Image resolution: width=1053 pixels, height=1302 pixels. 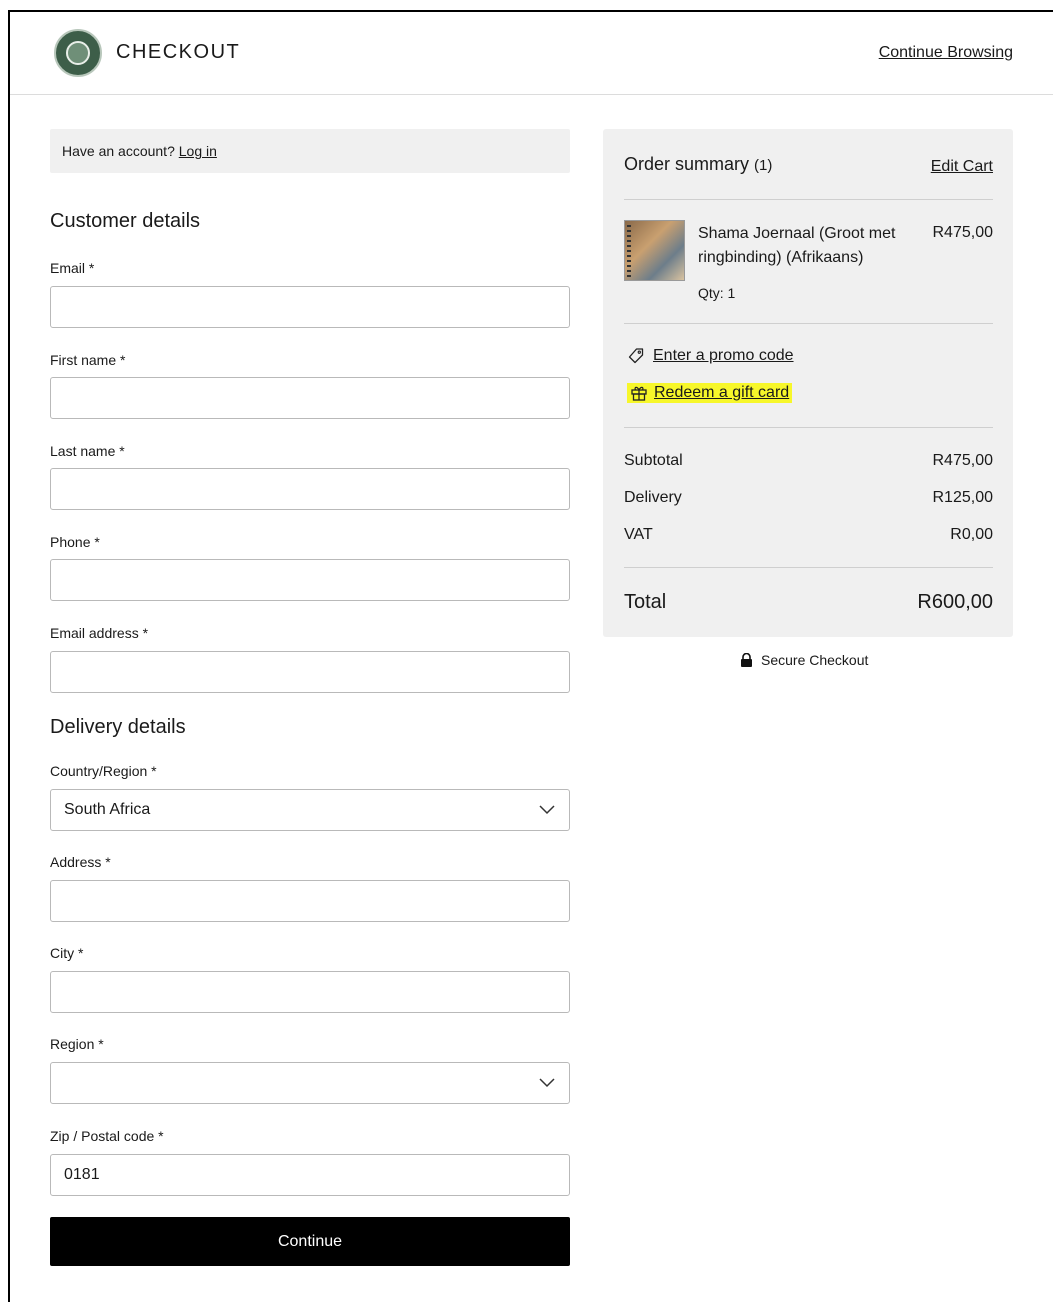 I want to click on subtotal-label: Subtotal, so click(x=653, y=460).